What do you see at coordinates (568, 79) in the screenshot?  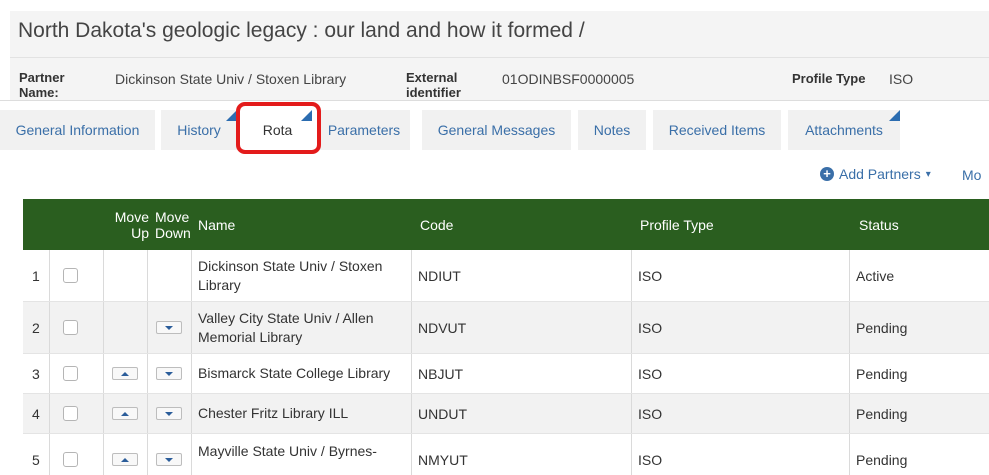 I see `external-identifier-value: 01ODINBSF0000005` at bounding box center [568, 79].